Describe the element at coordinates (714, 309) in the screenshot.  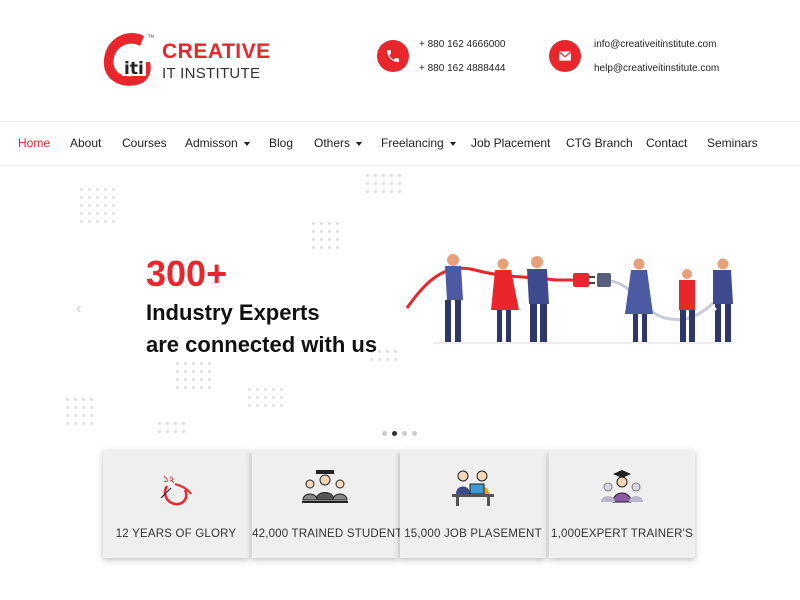
I see `slider-next-arrow-icon: ›` at that location.